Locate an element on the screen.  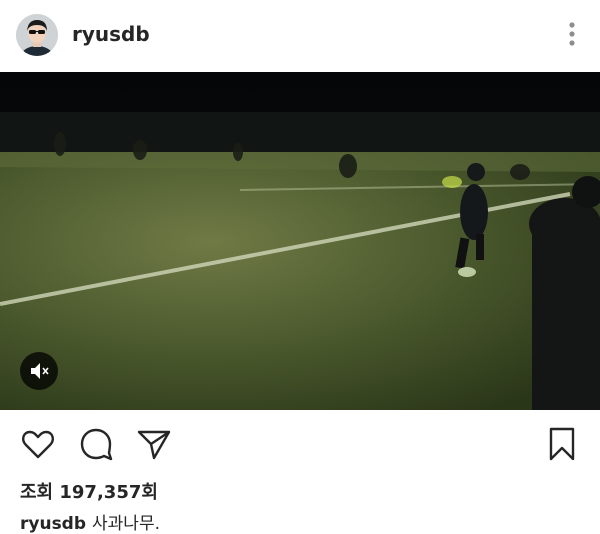
speaker-muted-icon is located at coordinates (39, 371).